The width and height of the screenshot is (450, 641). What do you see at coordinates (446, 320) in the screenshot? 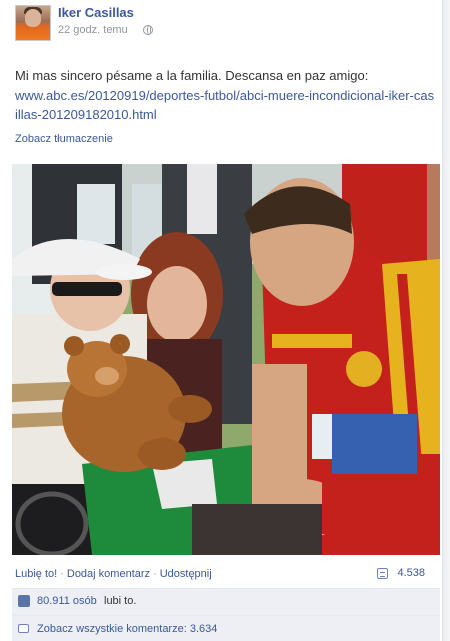
I see `page-edge` at bounding box center [446, 320].